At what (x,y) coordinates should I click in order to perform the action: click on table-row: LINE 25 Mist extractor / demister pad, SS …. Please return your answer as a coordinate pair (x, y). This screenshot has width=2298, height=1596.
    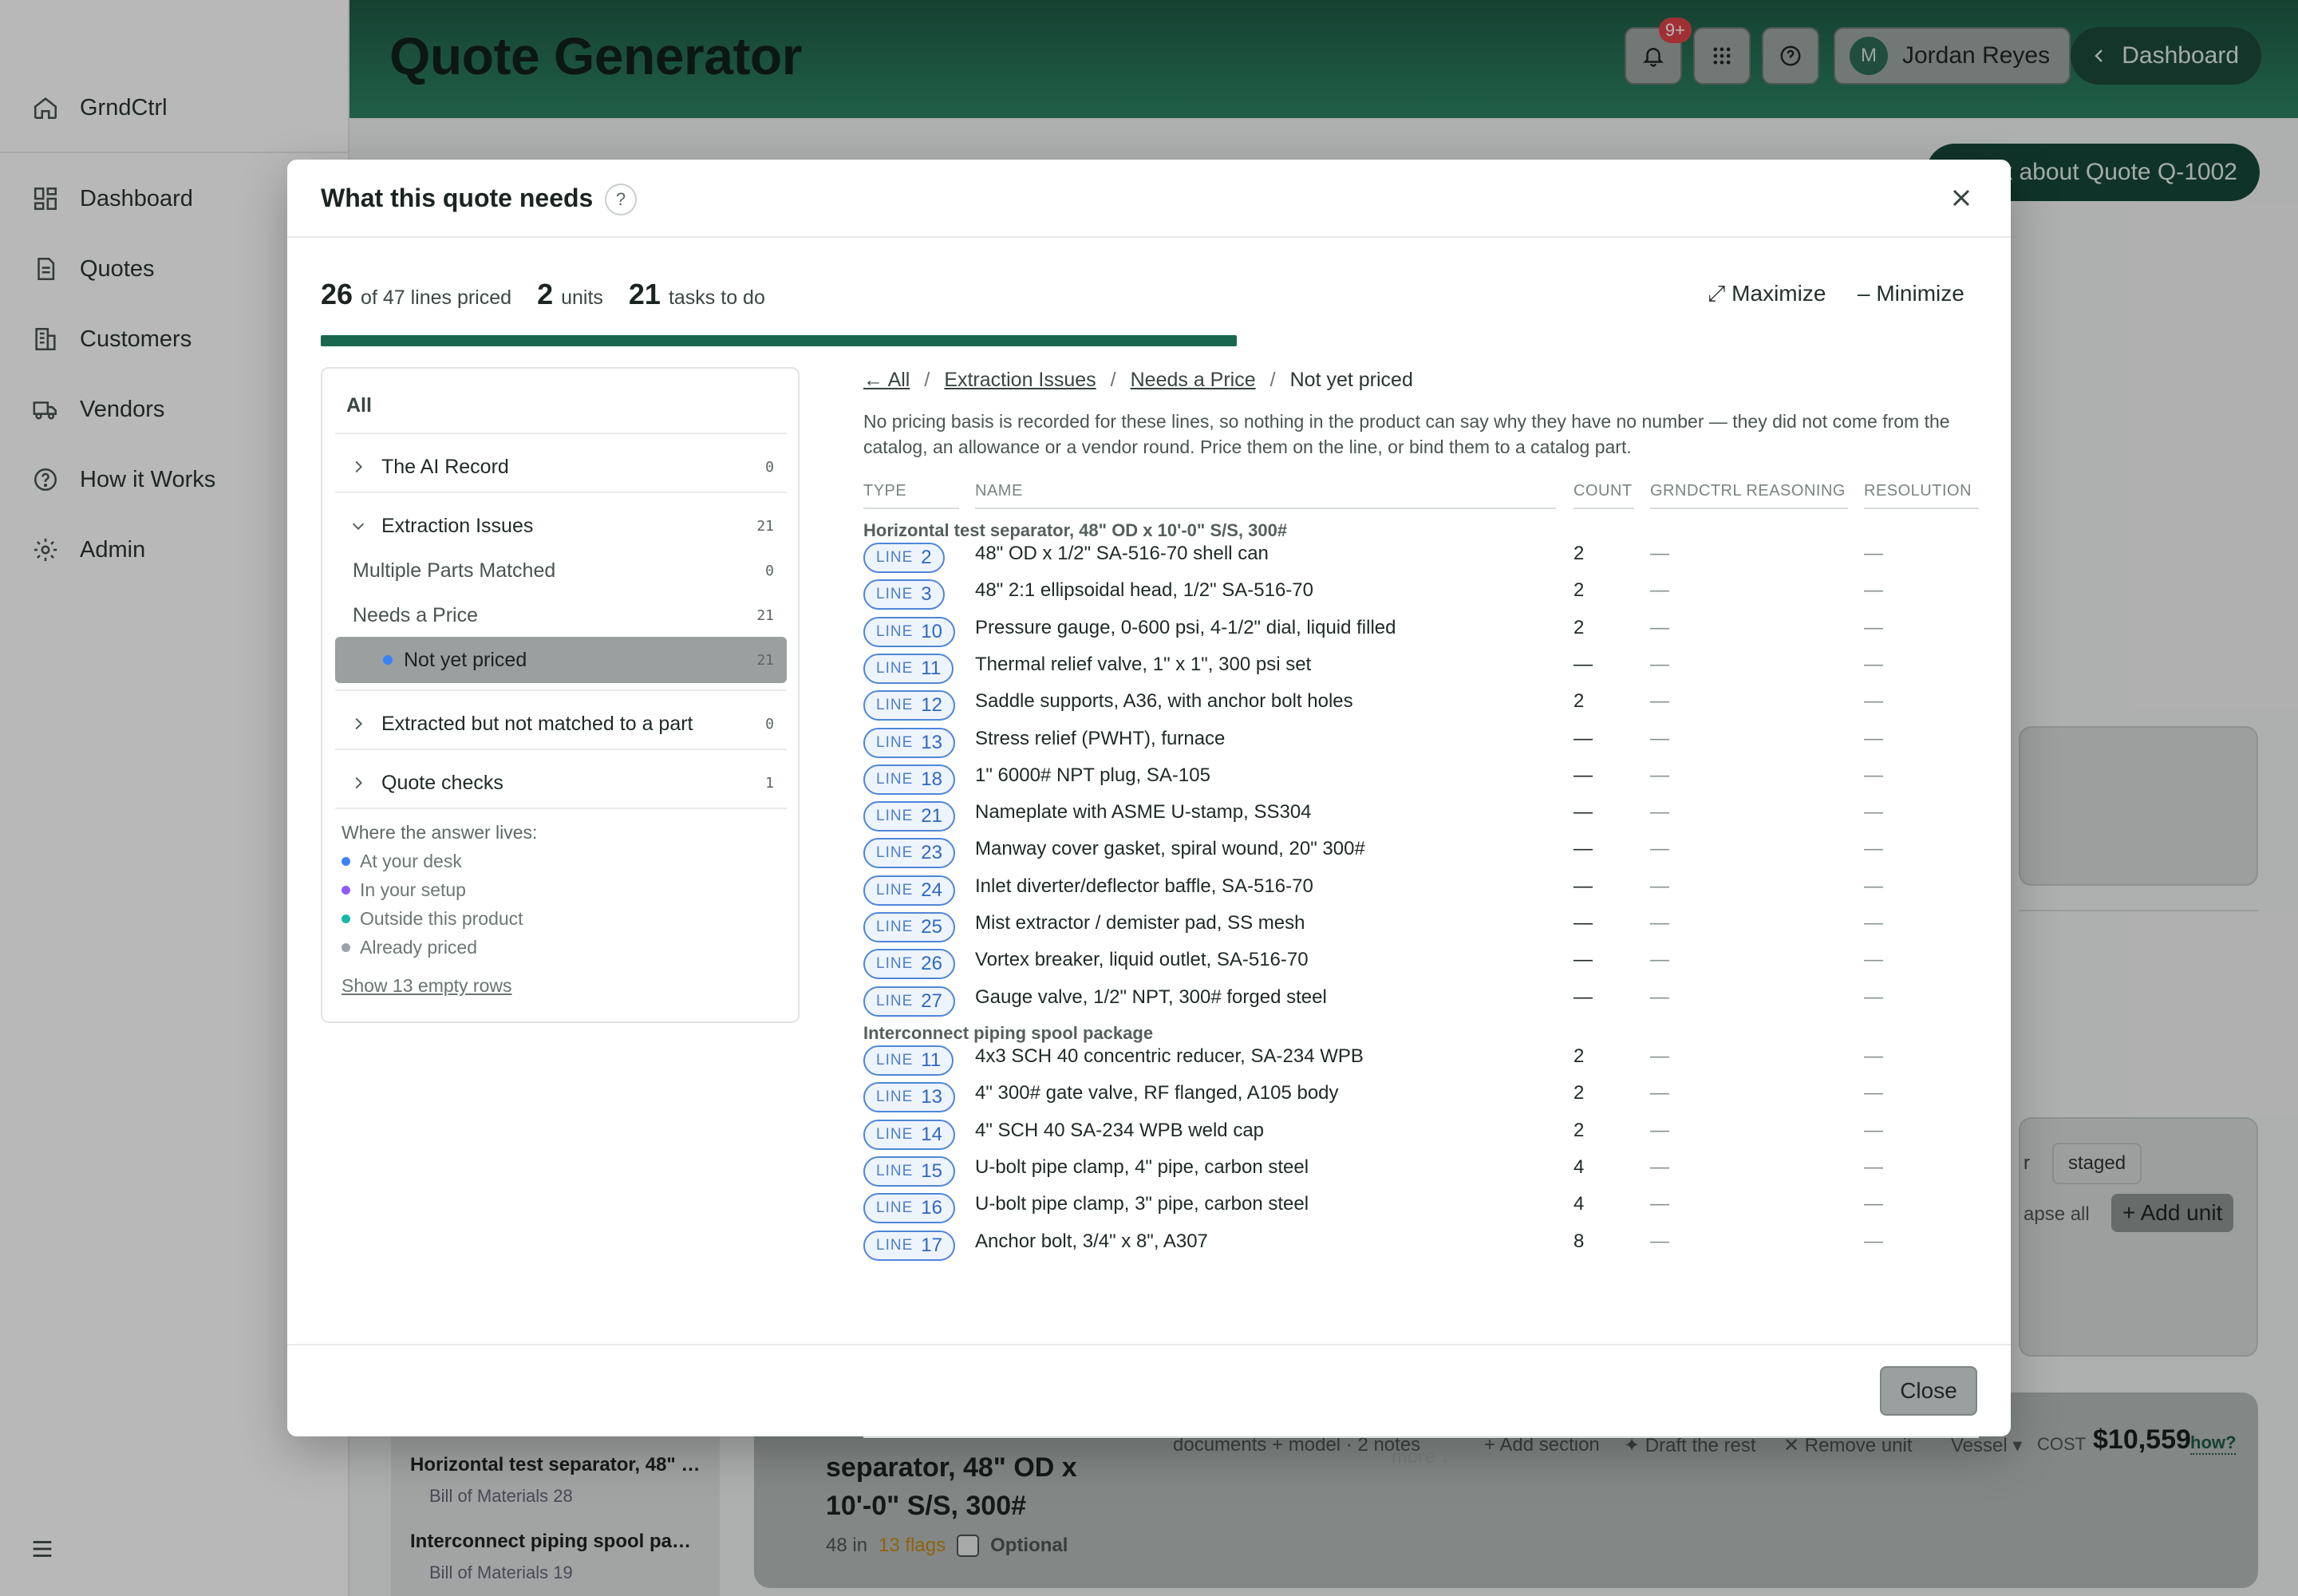
    Looking at the image, I should click on (1421, 927).